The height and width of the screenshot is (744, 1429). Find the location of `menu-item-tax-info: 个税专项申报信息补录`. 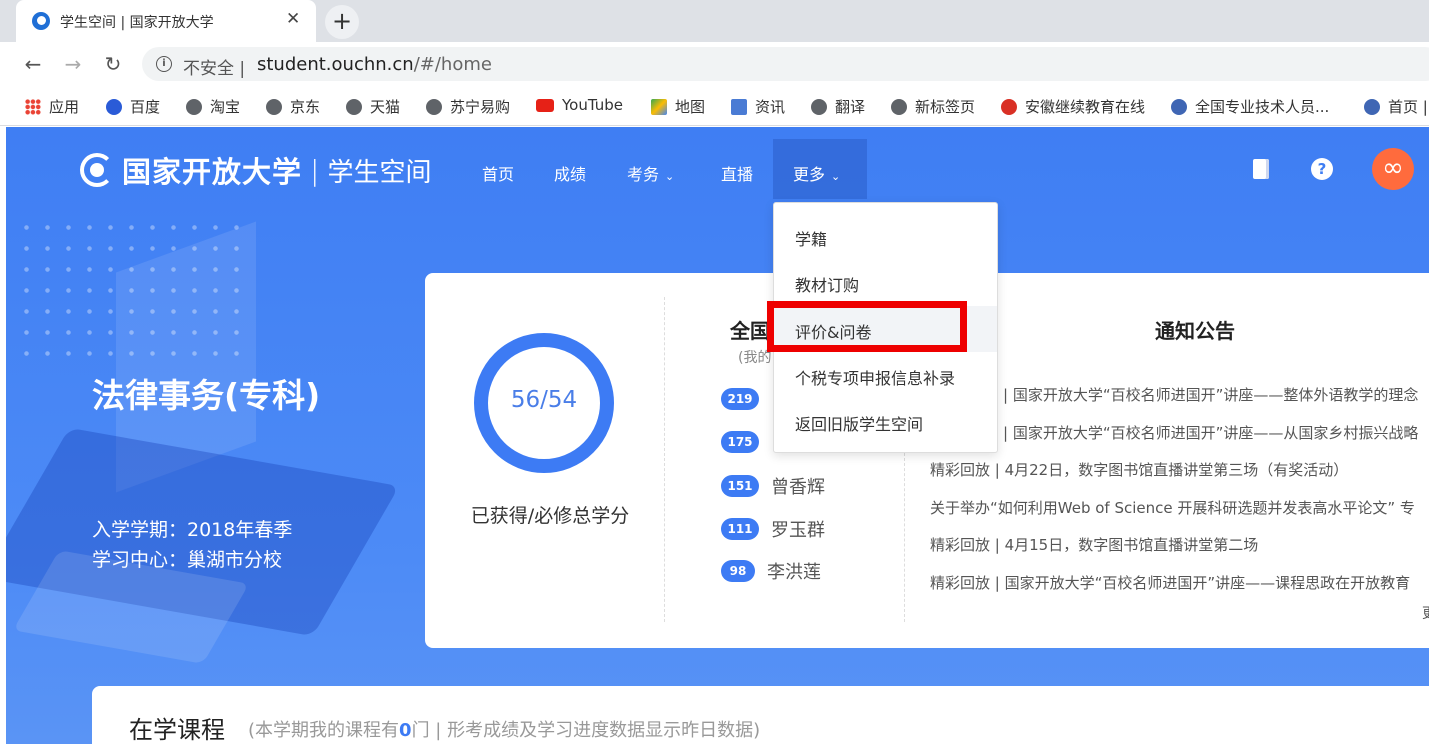

menu-item-tax-info: 个税专项申报信息补录 is located at coordinates (885, 375).